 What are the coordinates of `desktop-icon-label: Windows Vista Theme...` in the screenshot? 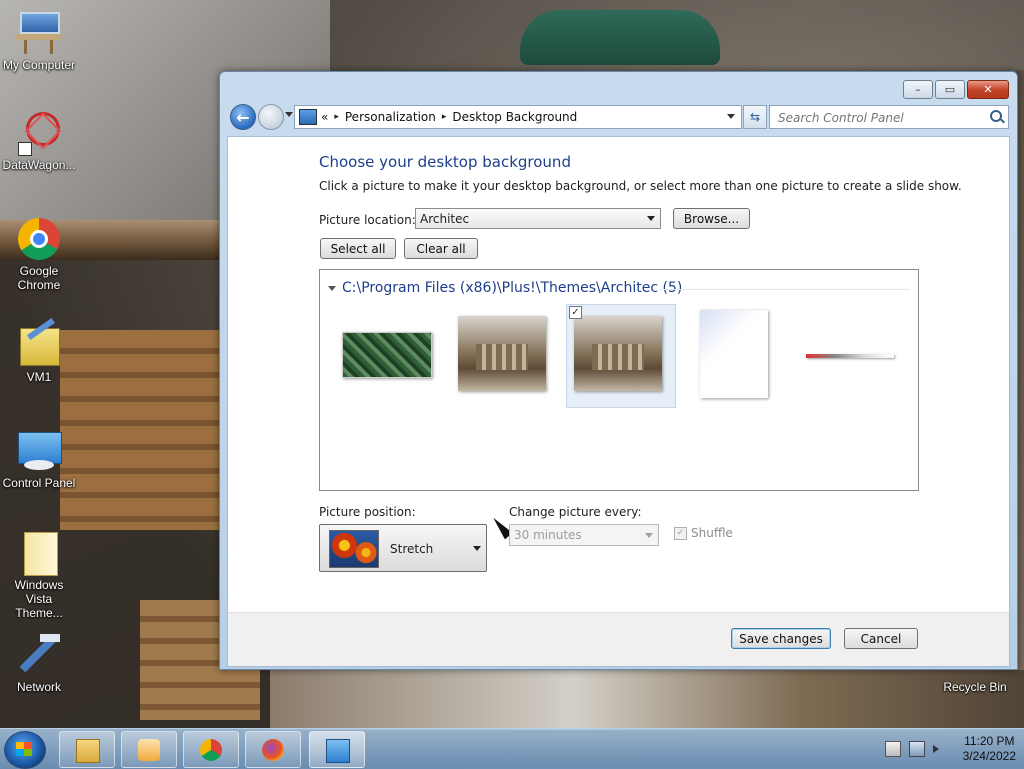 It's located at (39, 599).